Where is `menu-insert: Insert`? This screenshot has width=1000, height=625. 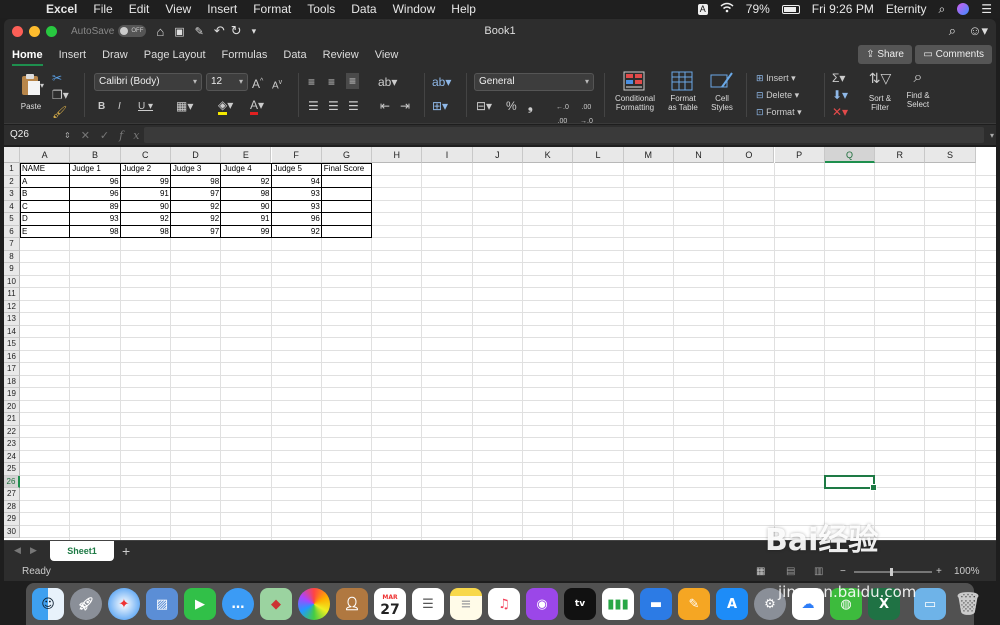 menu-insert: Insert is located at coordinates (222, 9).